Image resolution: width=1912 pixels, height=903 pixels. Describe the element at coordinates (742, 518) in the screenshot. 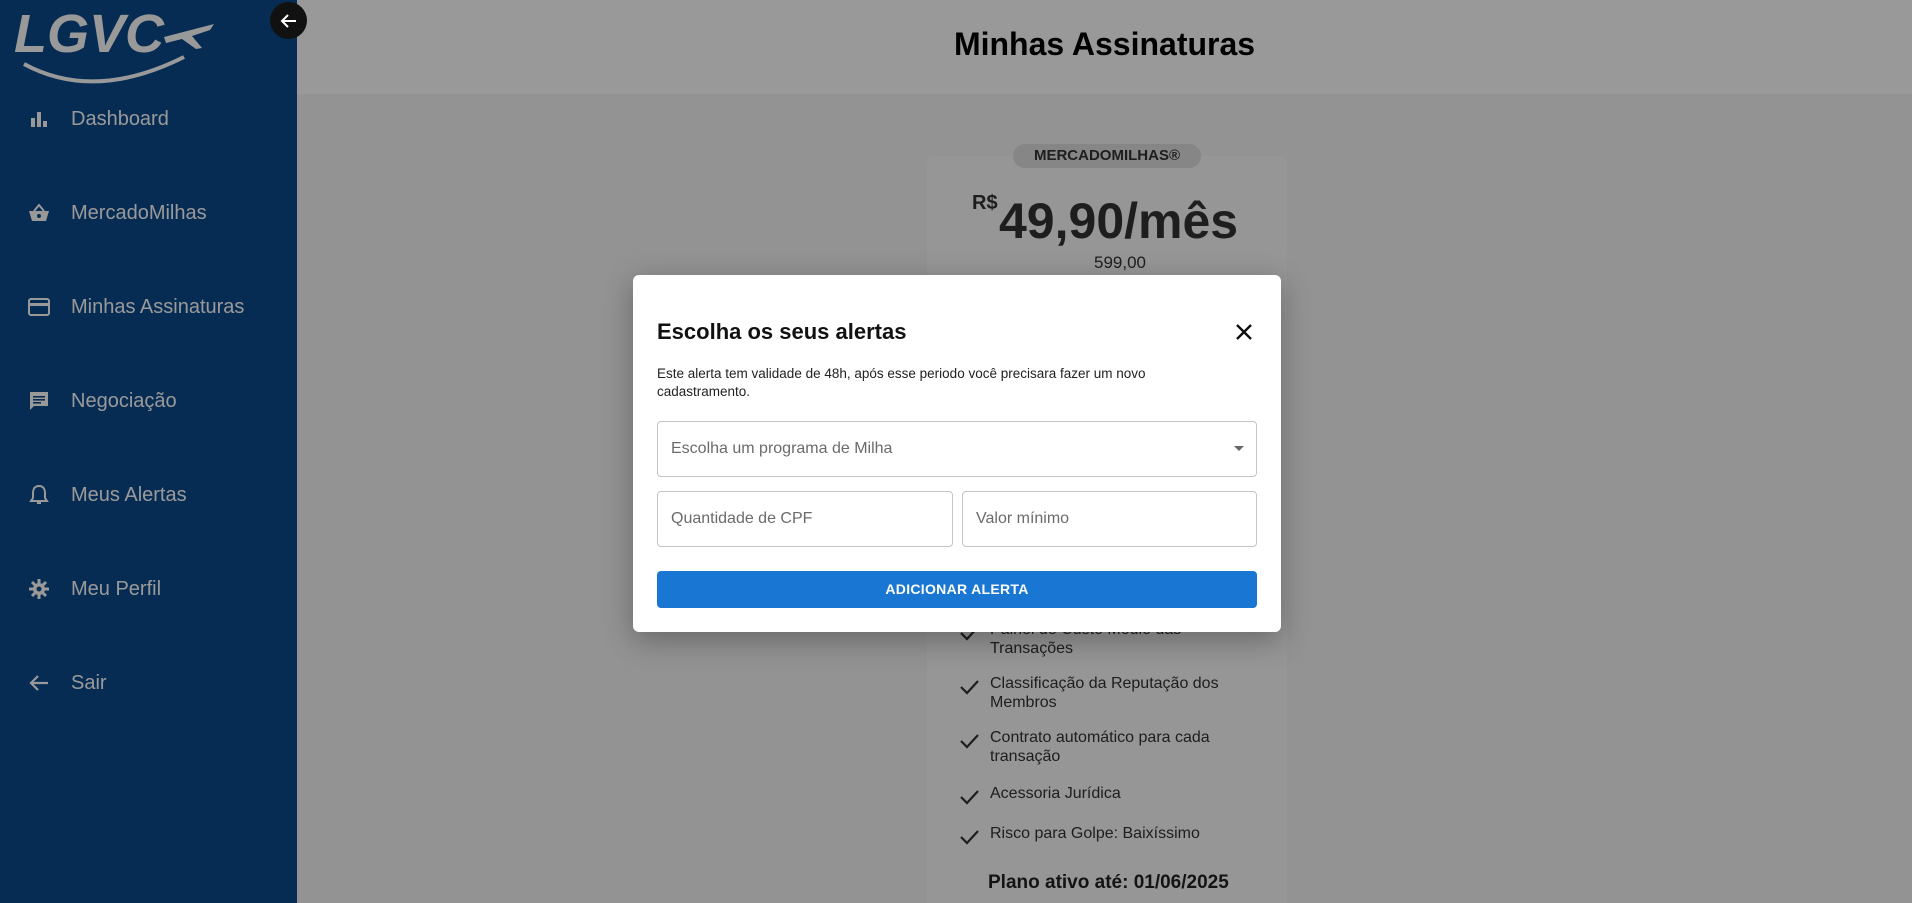

I see `cpf-quantity-placeholder: Quantidade de CPF` at that location.